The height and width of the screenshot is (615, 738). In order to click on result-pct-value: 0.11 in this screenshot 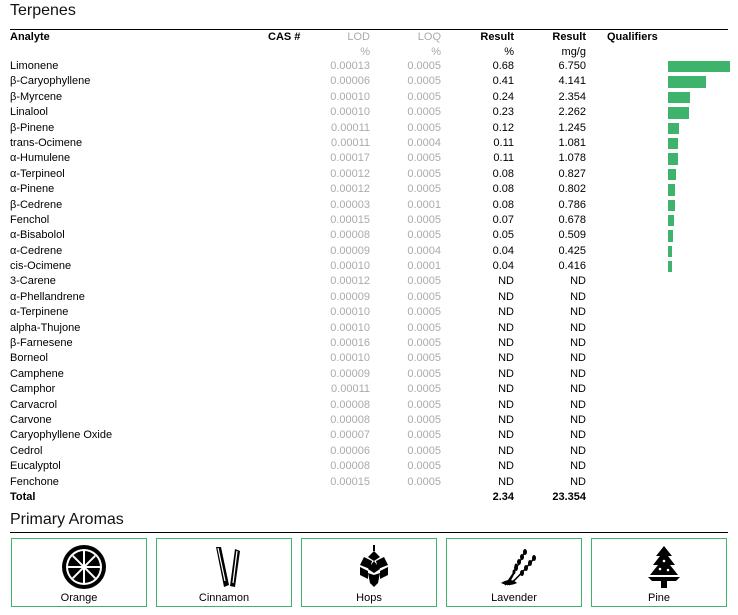, I will do `click(503, 158)`.